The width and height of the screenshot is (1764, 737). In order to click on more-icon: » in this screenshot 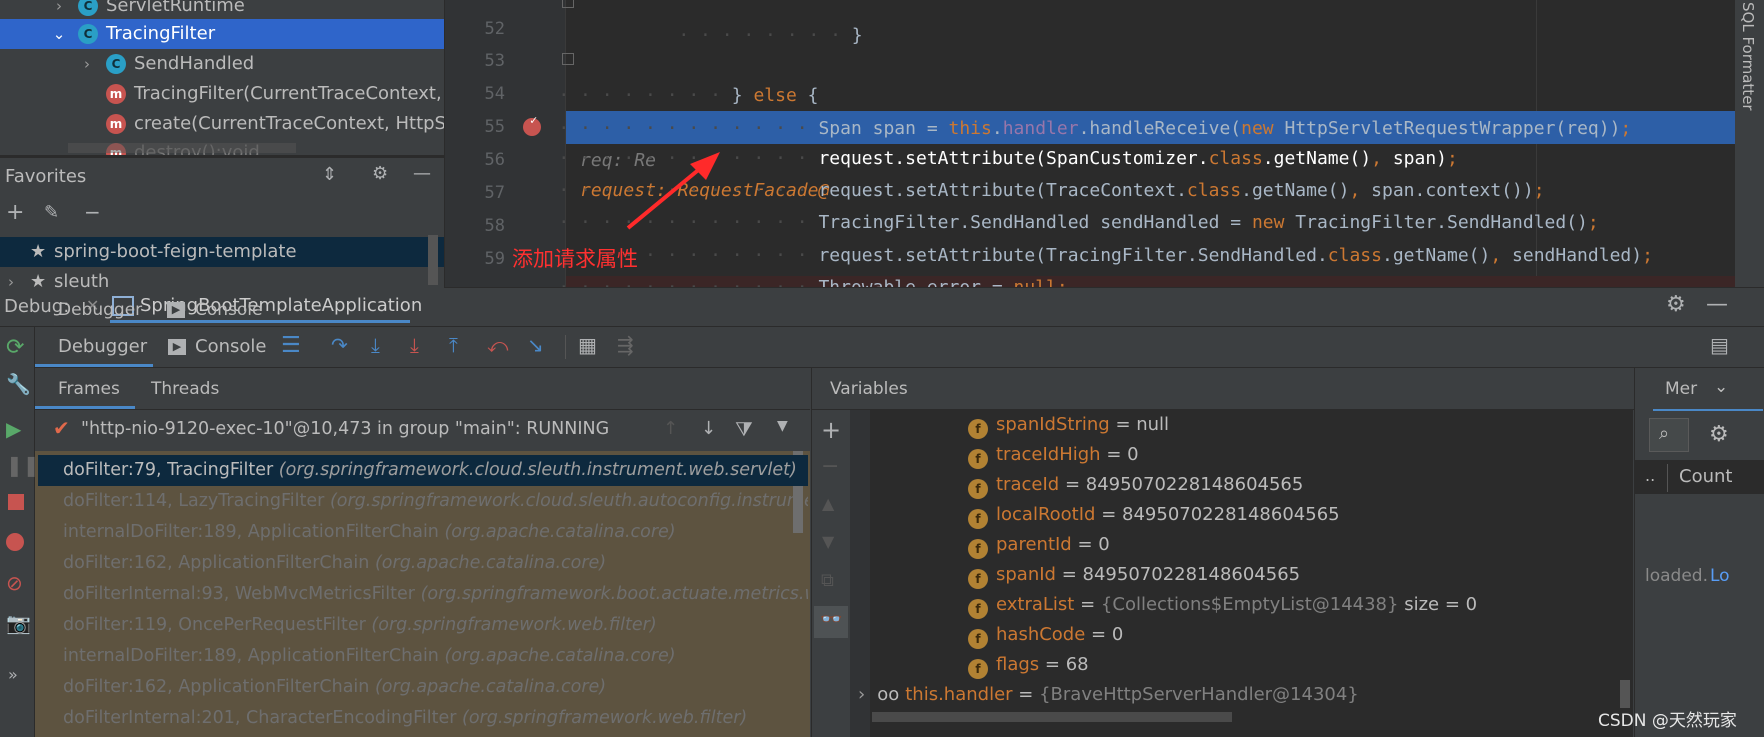, I will do `click(13, 674)`.